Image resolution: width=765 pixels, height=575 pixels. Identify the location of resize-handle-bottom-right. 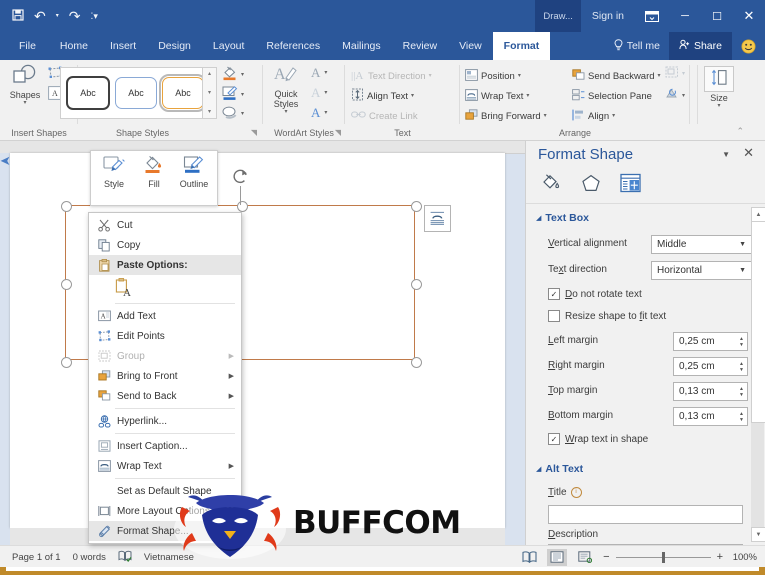
(416, 362).